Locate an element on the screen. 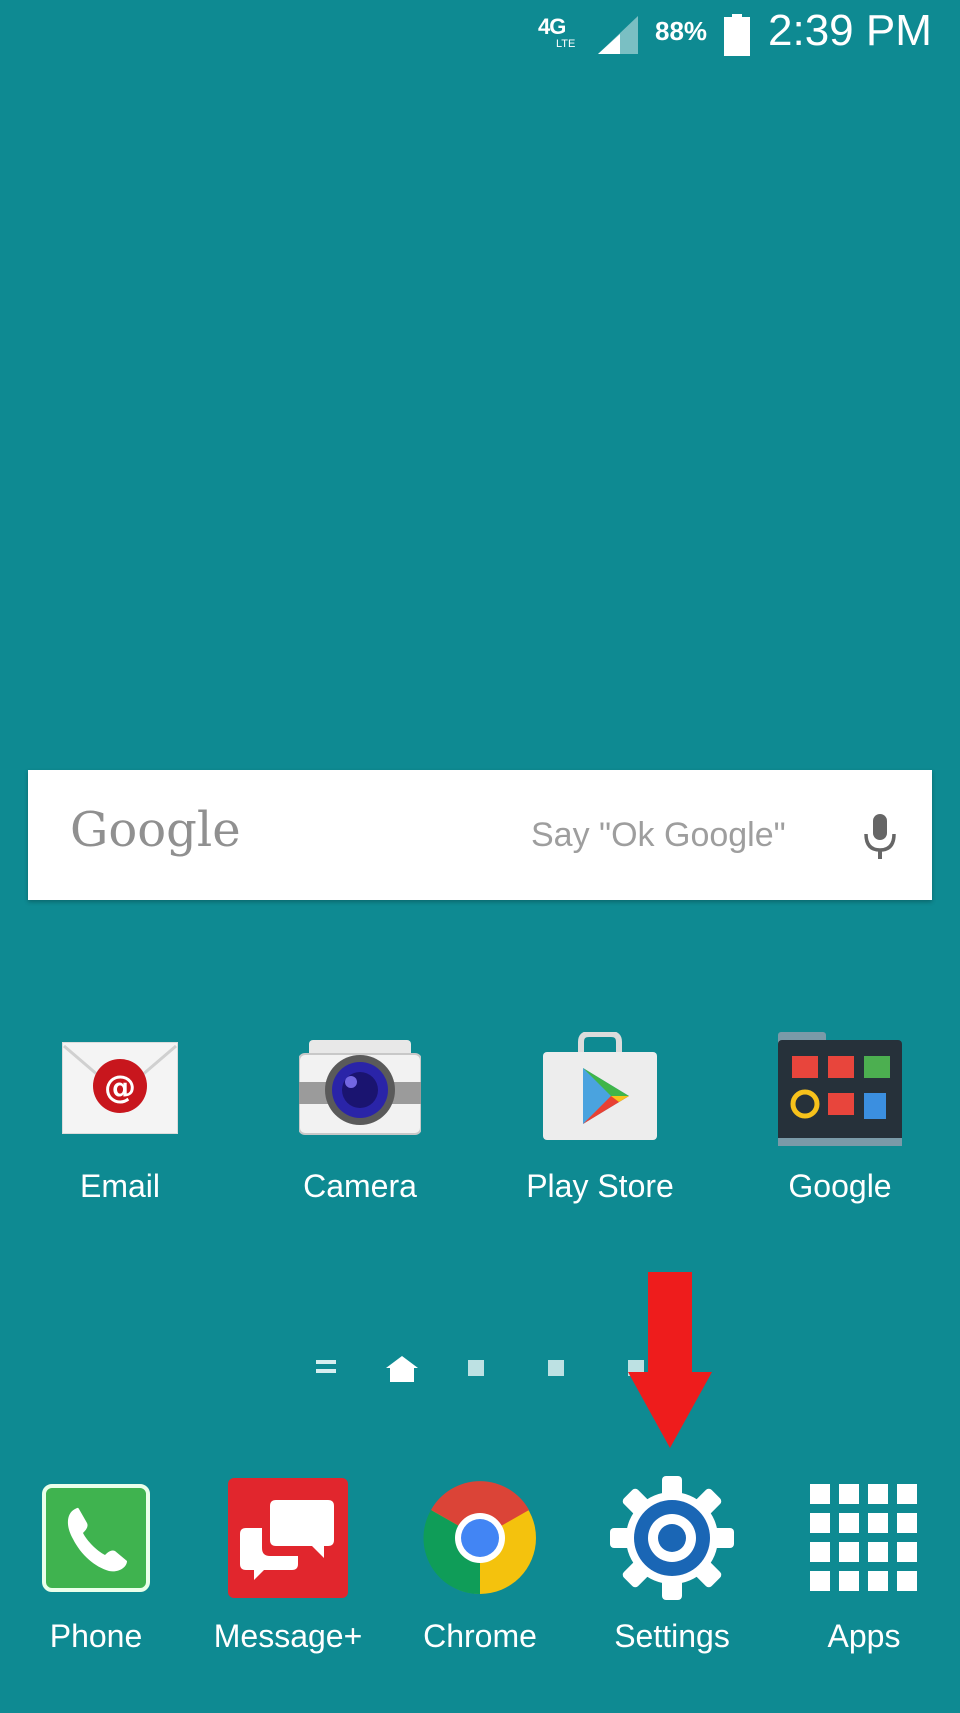 This screenshot has width=960, height=1713. red-arrow-annotation-icon is located at coordinates (670, 1363).